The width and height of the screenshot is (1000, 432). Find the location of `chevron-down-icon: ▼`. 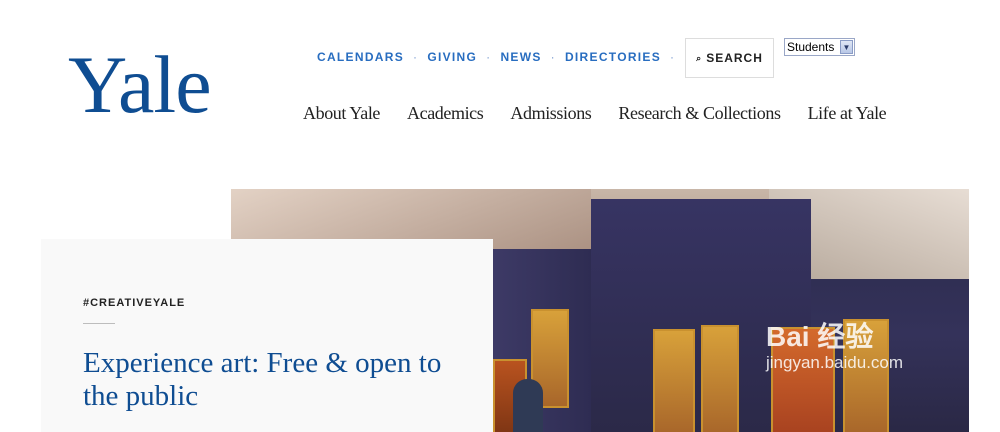

chevron-down-icon: ▼ is located at coordinates (846, 47).